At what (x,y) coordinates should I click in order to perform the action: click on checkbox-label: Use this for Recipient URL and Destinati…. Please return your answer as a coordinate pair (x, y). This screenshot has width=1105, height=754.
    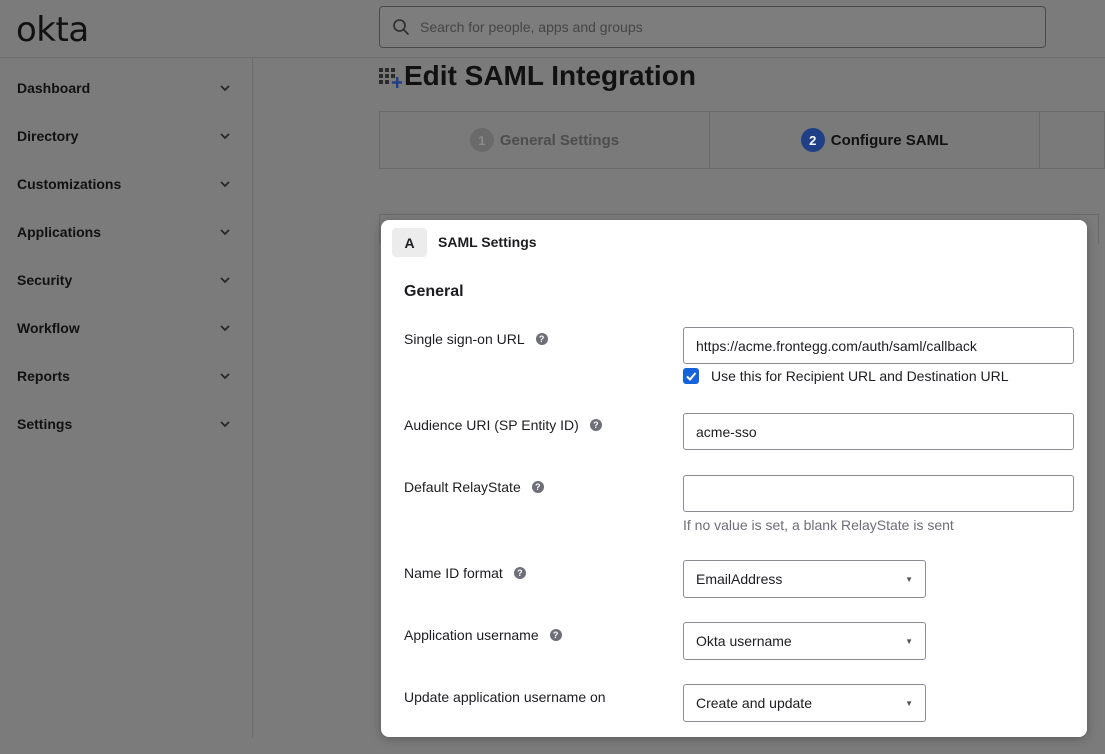
    Looking at the image, I should click on (860, 376).